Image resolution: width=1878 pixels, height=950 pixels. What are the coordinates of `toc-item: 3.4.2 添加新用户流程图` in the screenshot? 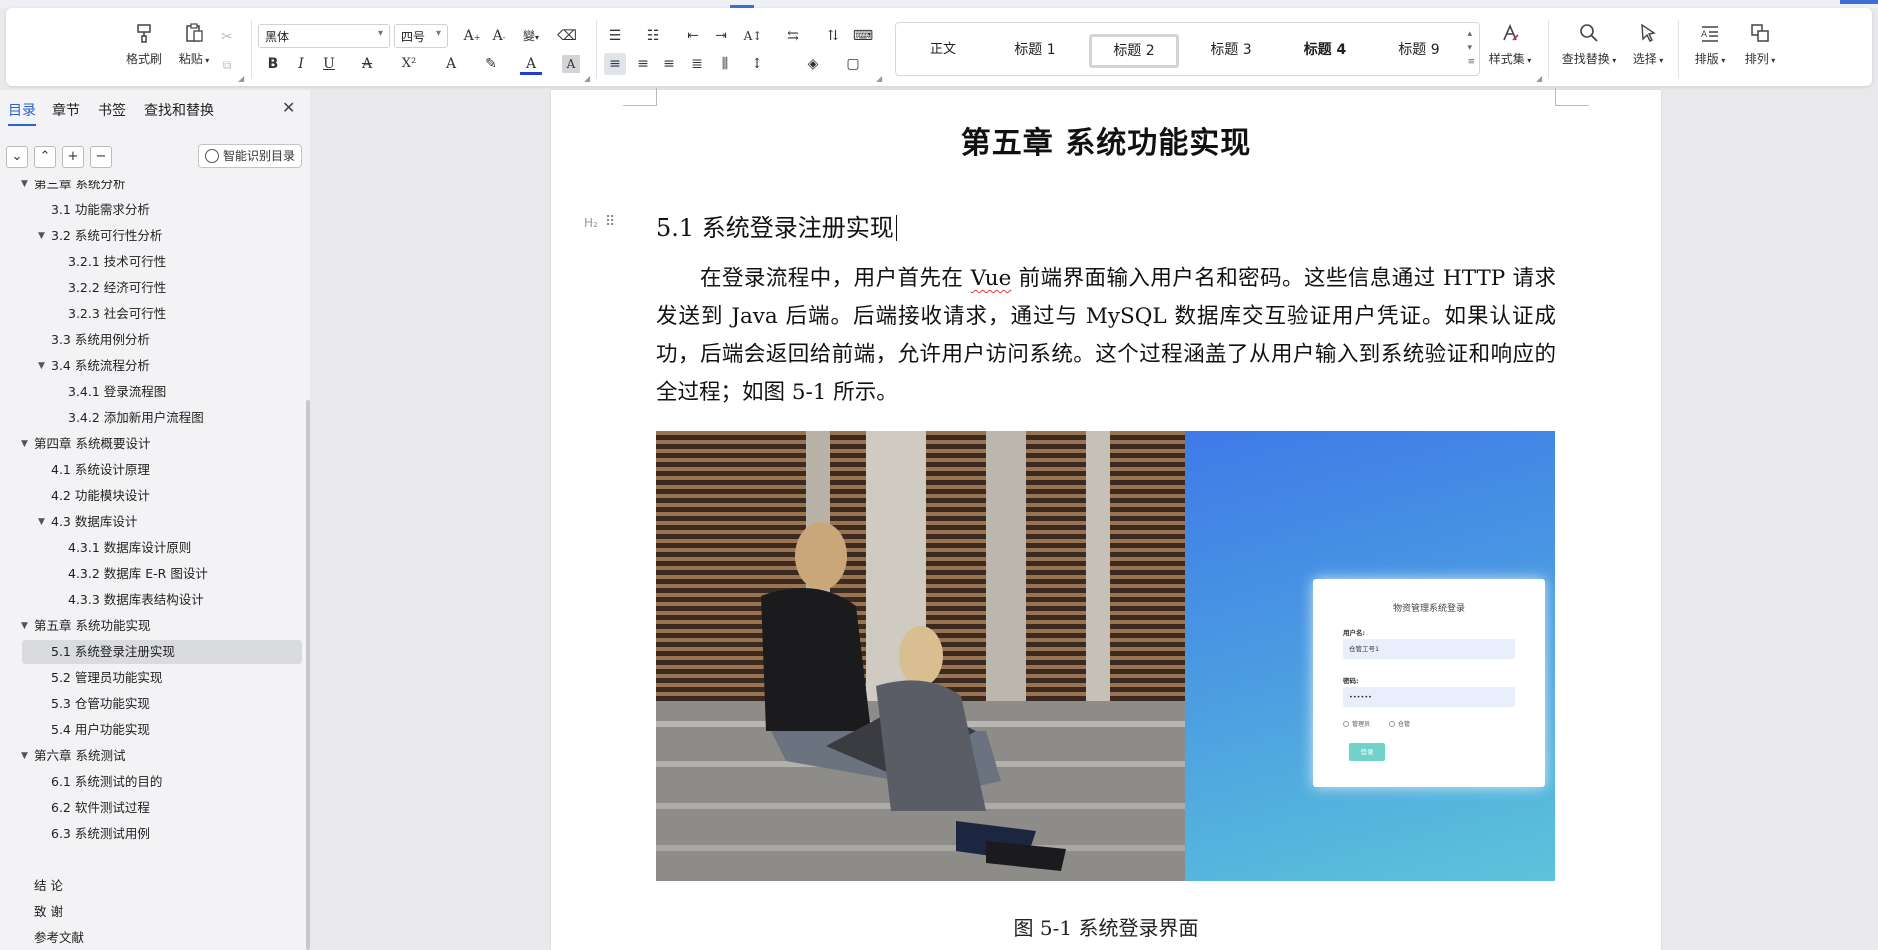 It's located at (162, 418).